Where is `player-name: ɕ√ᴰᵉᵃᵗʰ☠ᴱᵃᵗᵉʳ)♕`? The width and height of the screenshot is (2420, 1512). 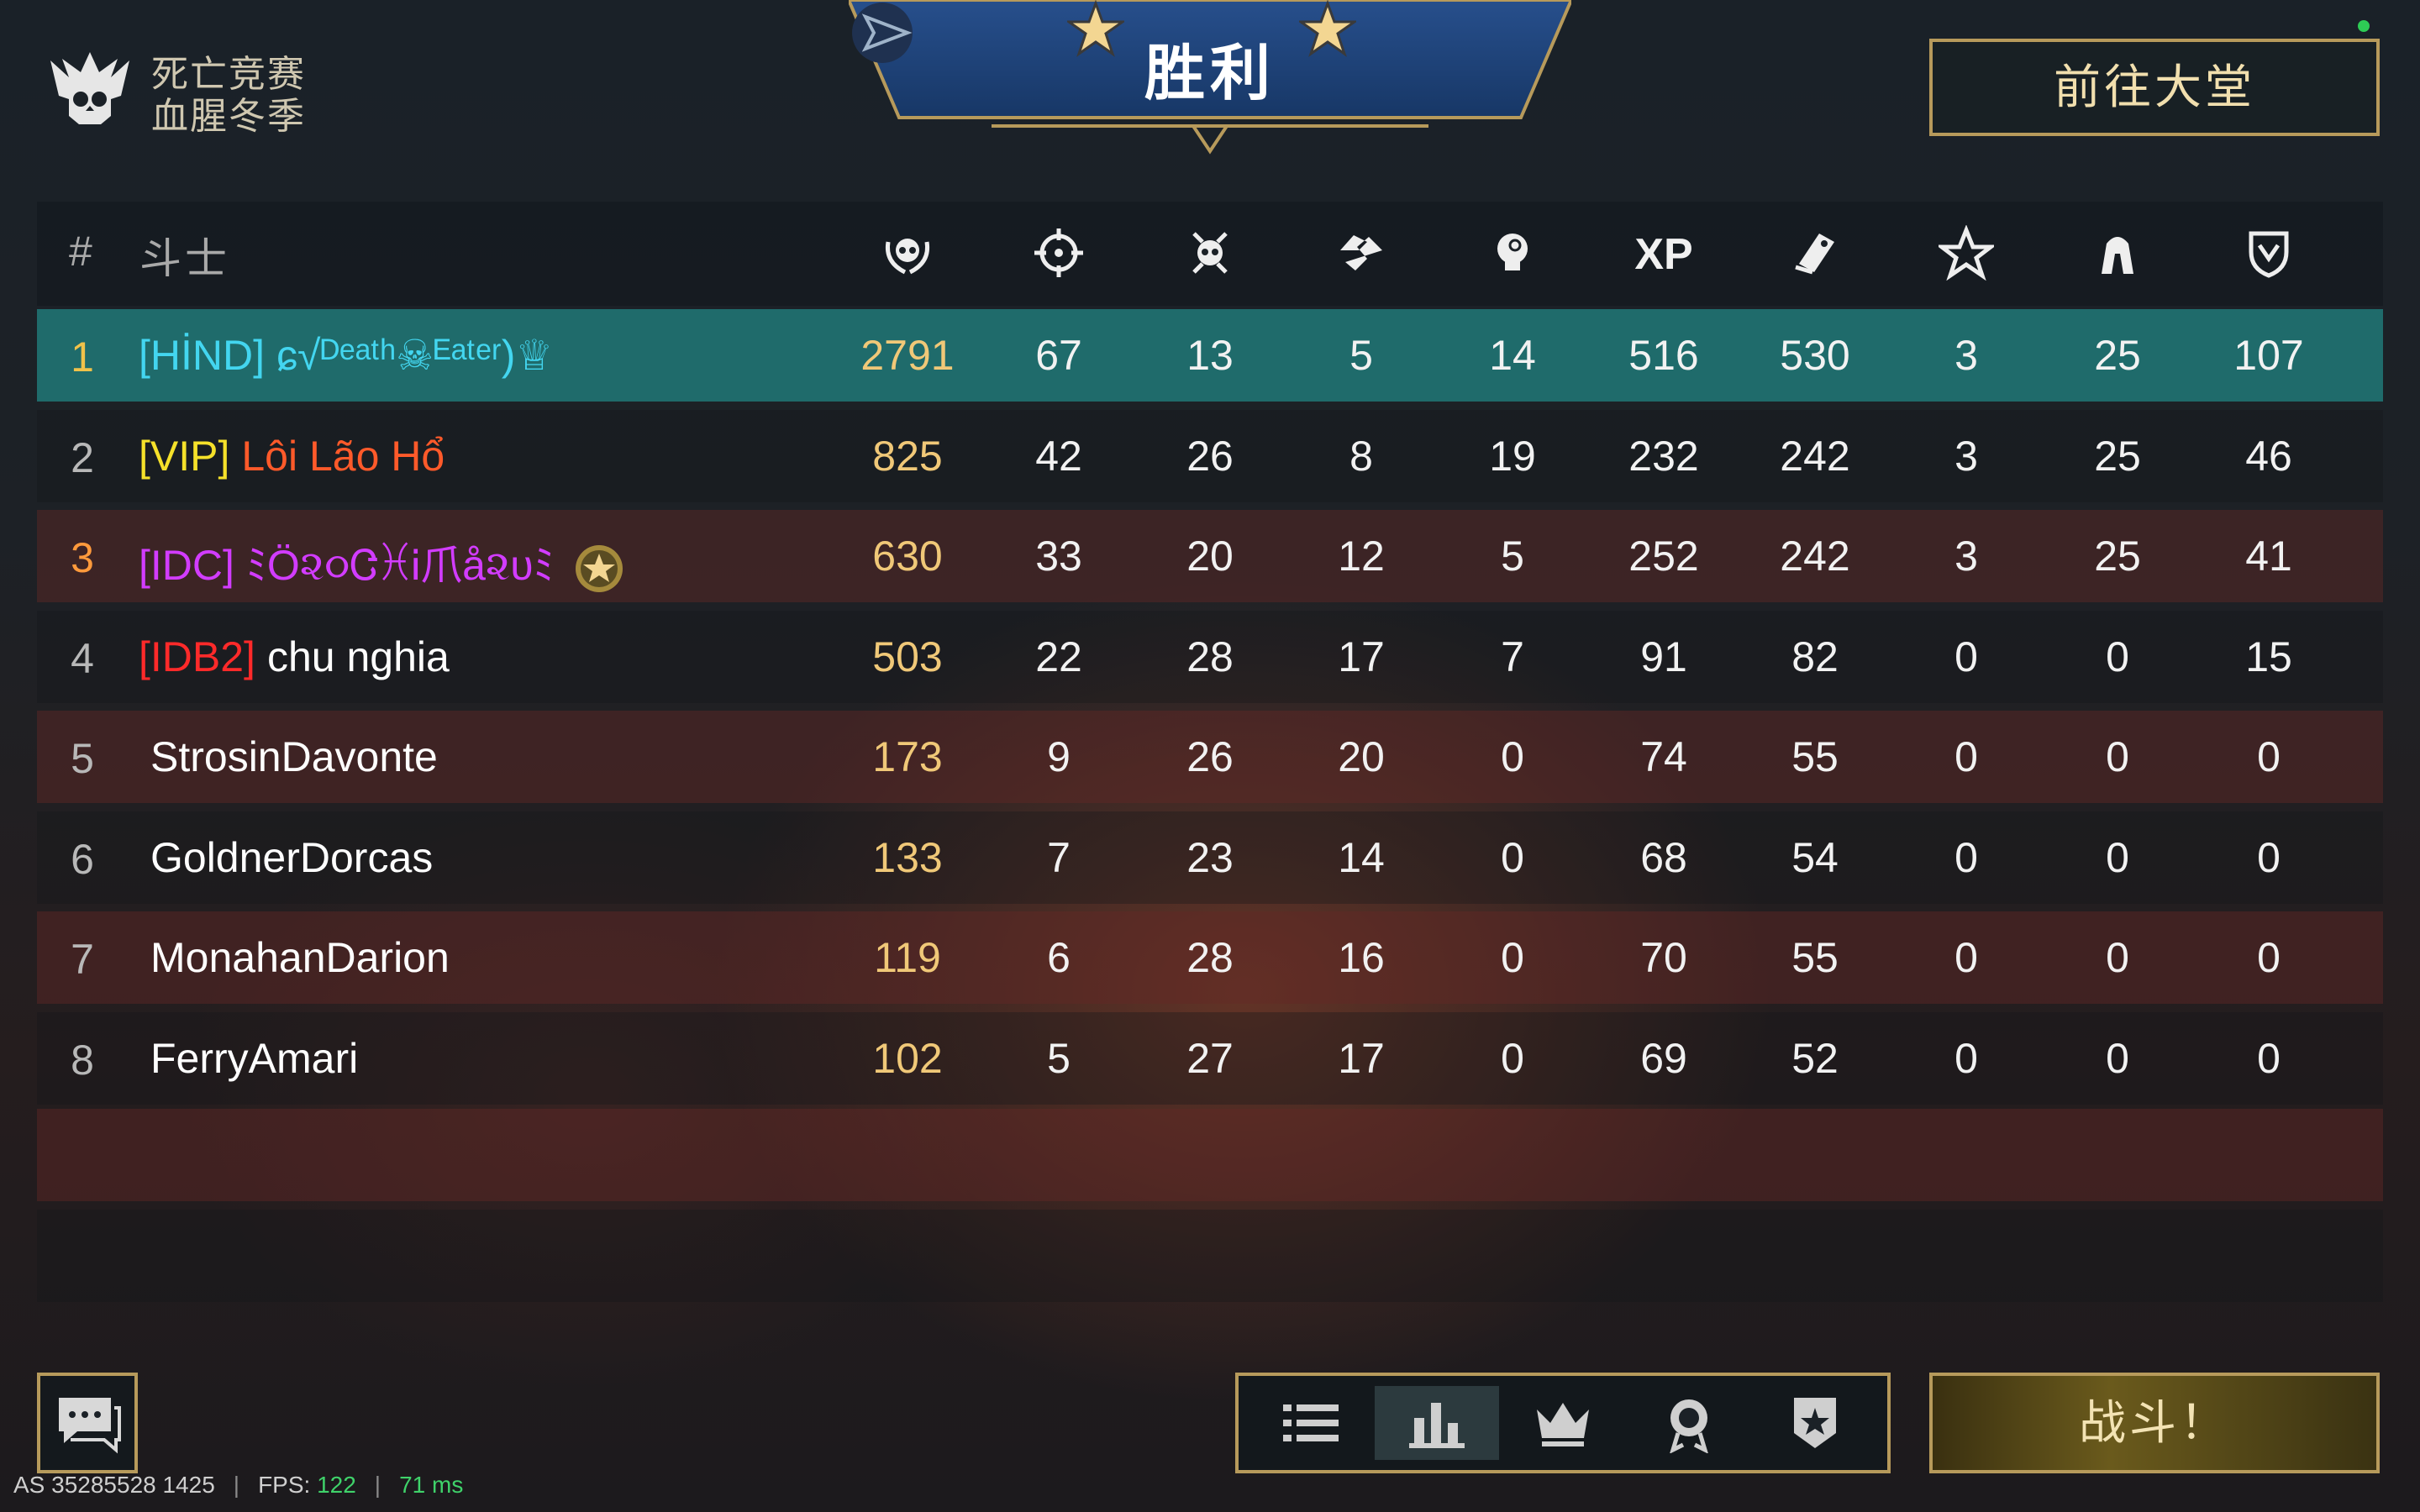 player-name: ɕ√ᴰᵉᵃᵗʰ☠ᴱᵃᵗᵉʳ)♕ is located at coordinates (415, 355).